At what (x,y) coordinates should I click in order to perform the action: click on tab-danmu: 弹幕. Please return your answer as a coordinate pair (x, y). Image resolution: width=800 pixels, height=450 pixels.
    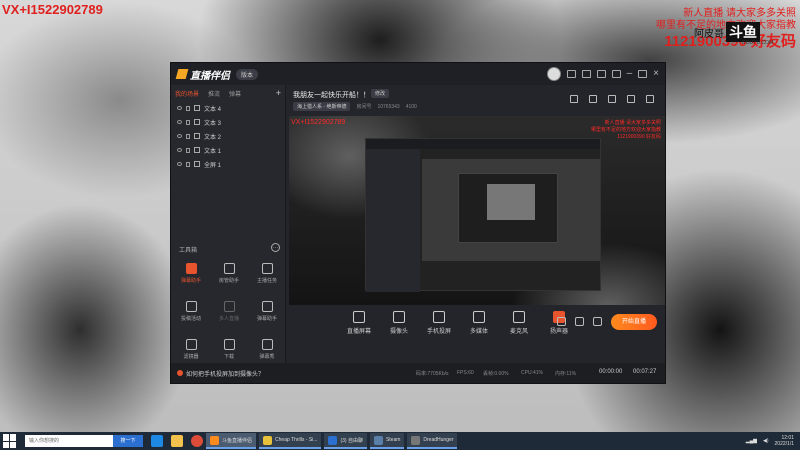
    Looking at the image, I should click on (235, 93).